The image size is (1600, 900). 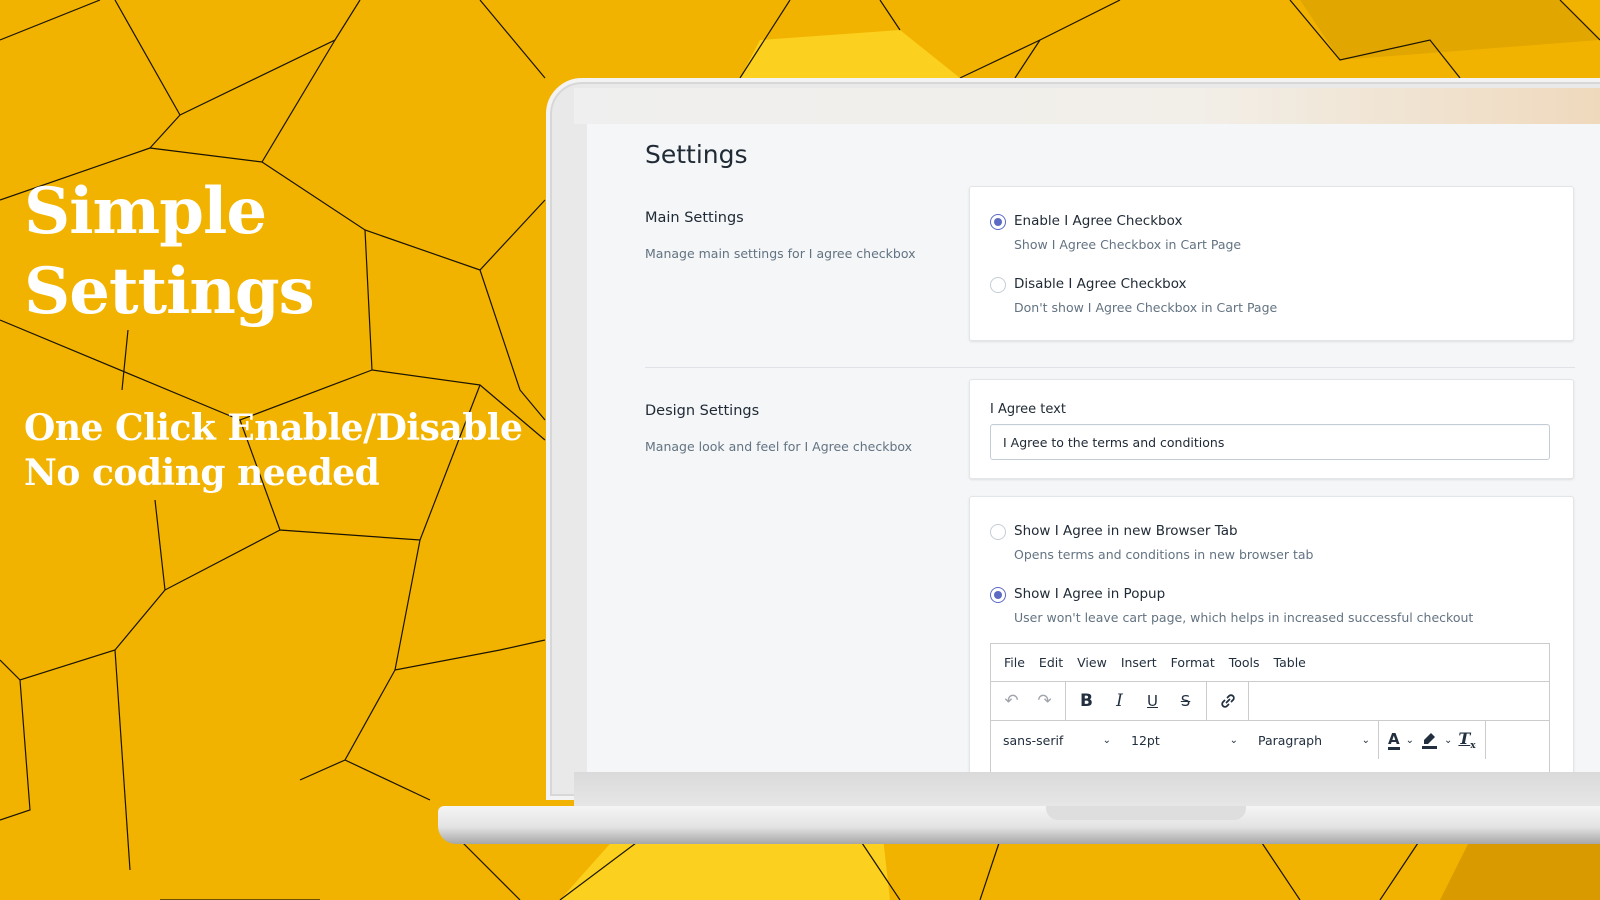 I want to click on formatting-group: B I U S, so click(x=1136, y=701).